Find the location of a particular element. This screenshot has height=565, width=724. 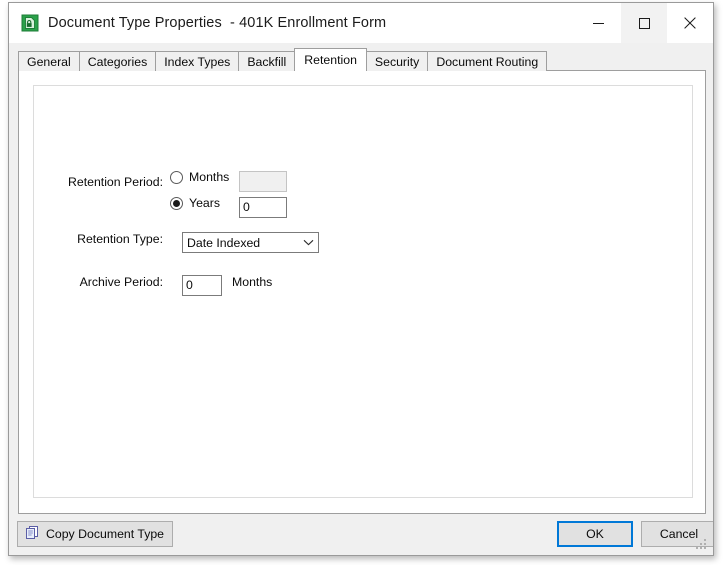

radio-label: Months is located at coordinates (209, 177).